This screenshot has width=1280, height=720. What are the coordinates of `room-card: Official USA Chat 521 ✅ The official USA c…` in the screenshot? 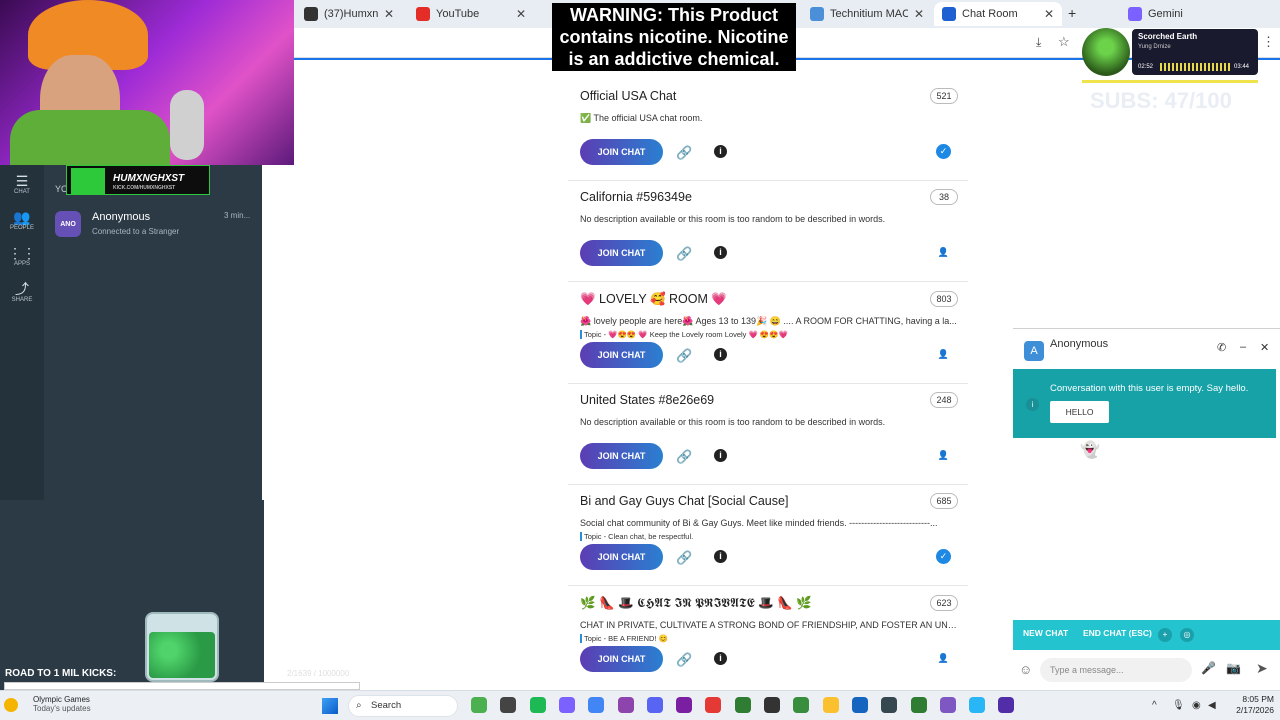 It's located at (769, 132).